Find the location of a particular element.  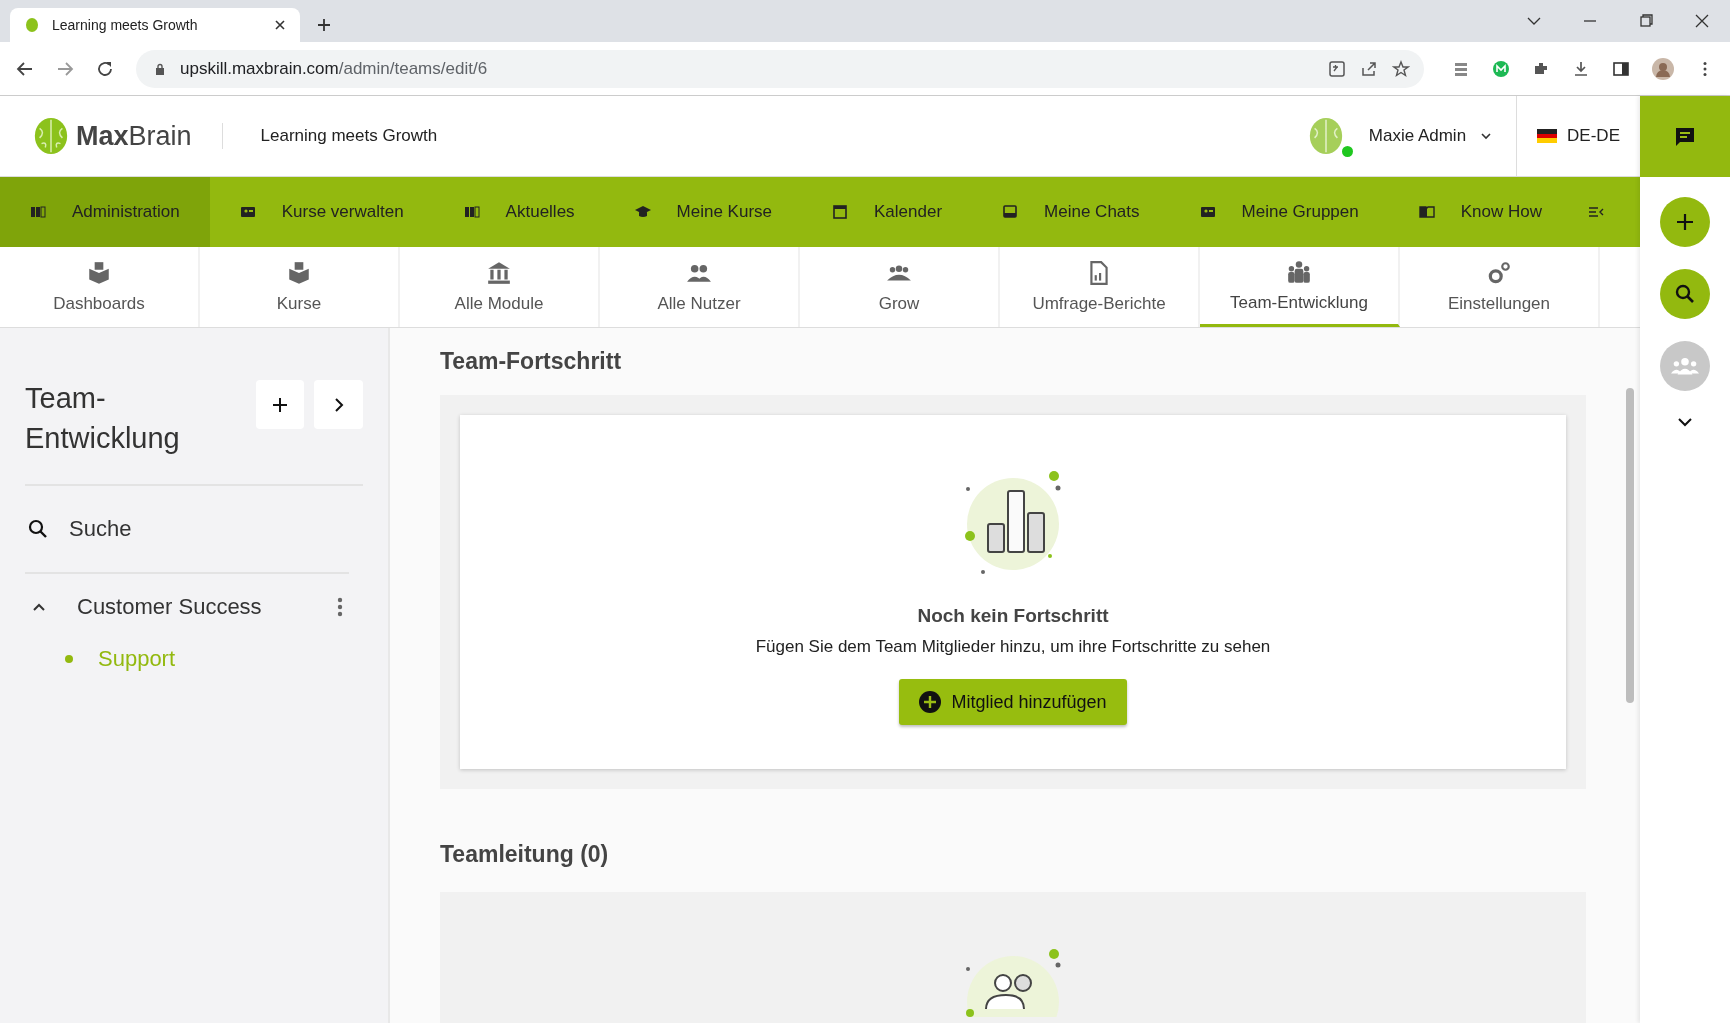

user-name: Maxie Admin is located at coordinates (1417, 136).